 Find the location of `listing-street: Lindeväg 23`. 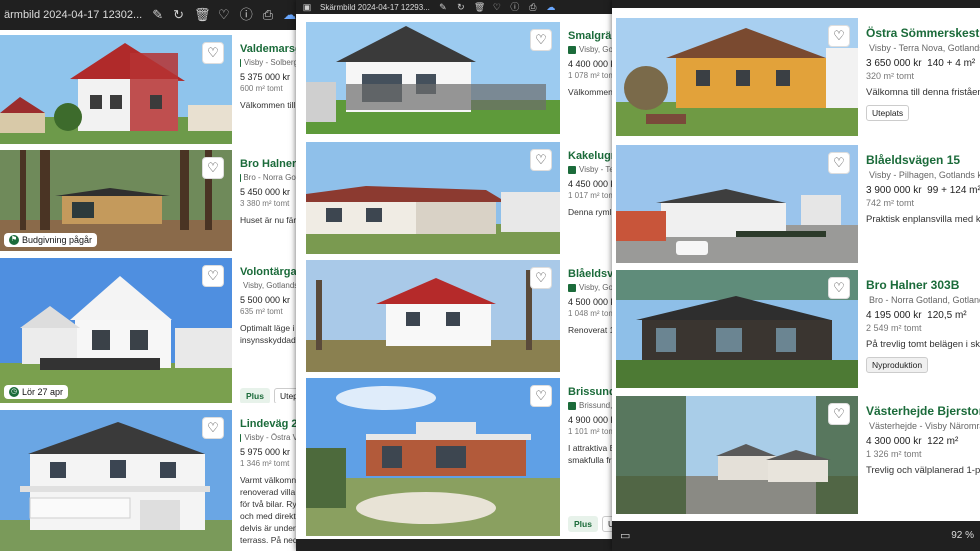

listing-street: Lindeväg 23 is located at coordinates (269, 424).